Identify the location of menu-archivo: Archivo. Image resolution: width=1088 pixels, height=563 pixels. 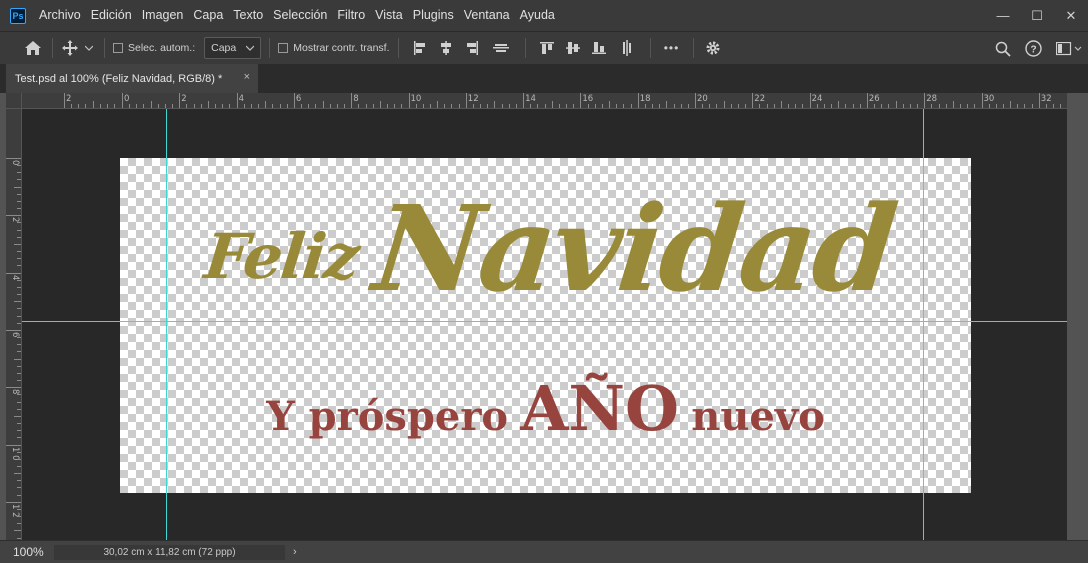
(60, 15).